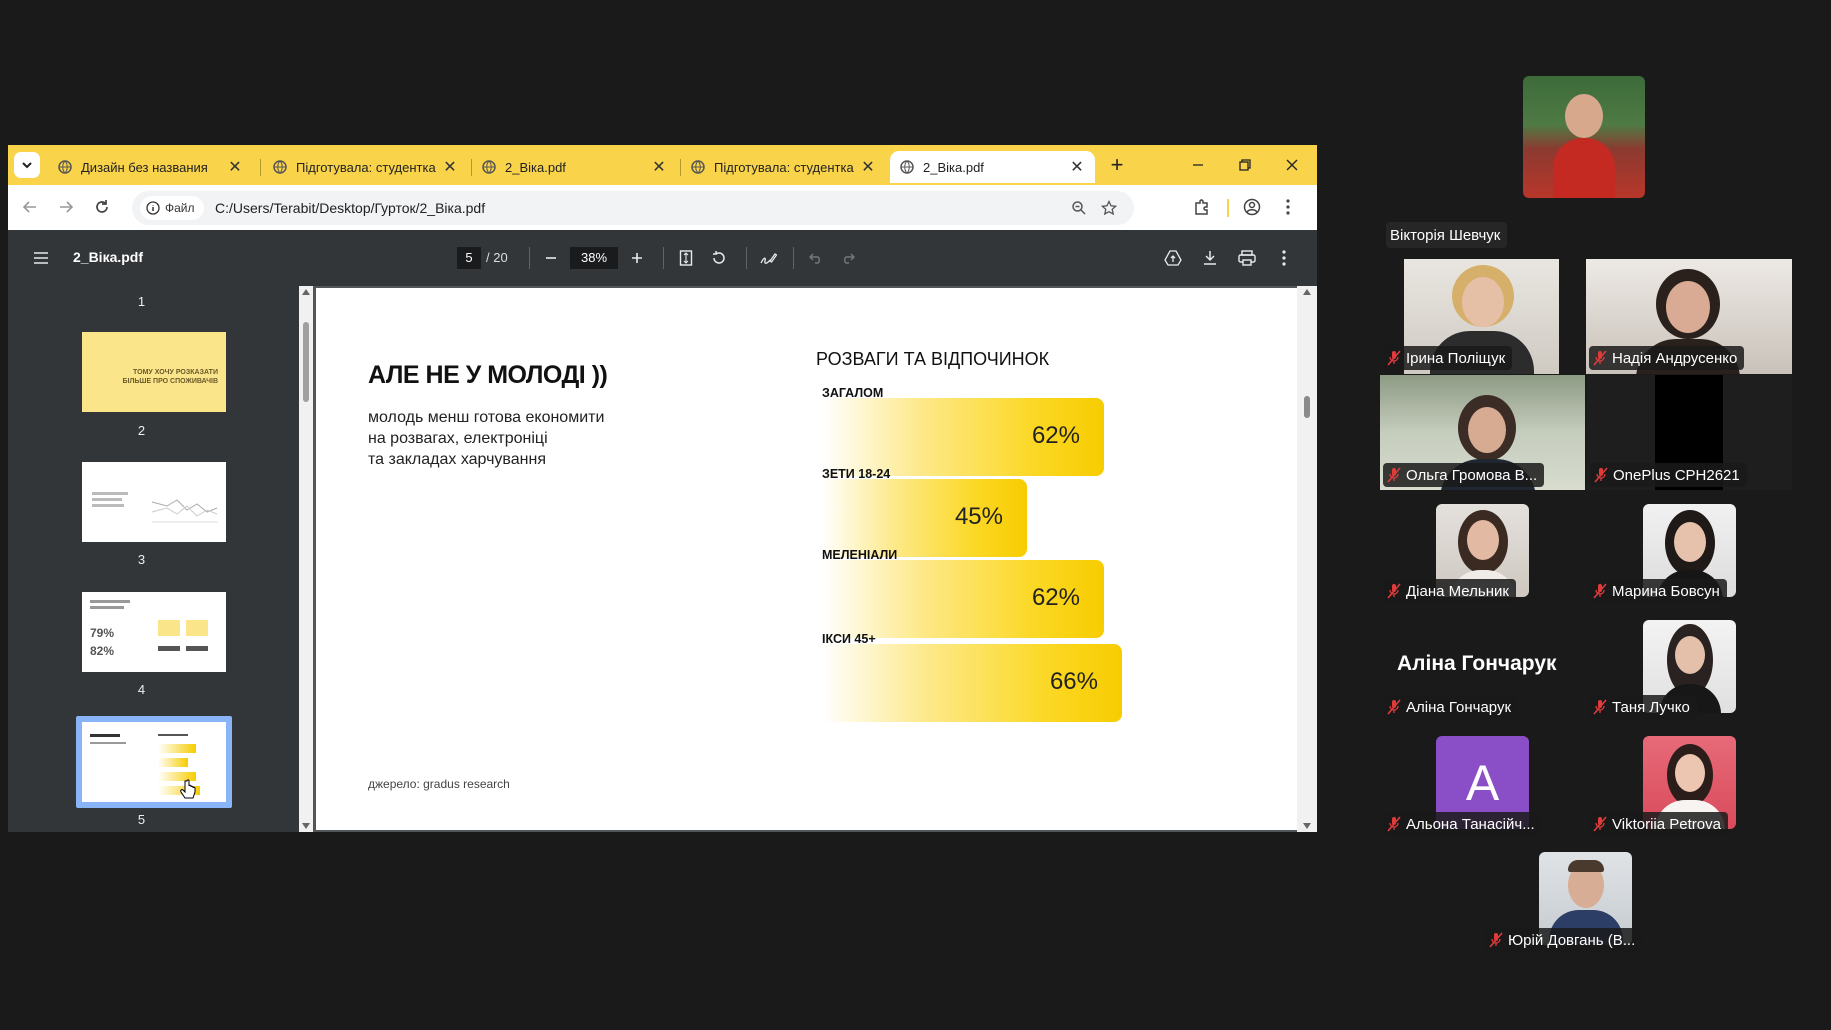 This screenshot has width=1831, height=1030. What do you see at coordinates (1666, 824) in the screenshot?
I see `participant-name: Viktoriia Petrova` at bounding box center [1666, 824].